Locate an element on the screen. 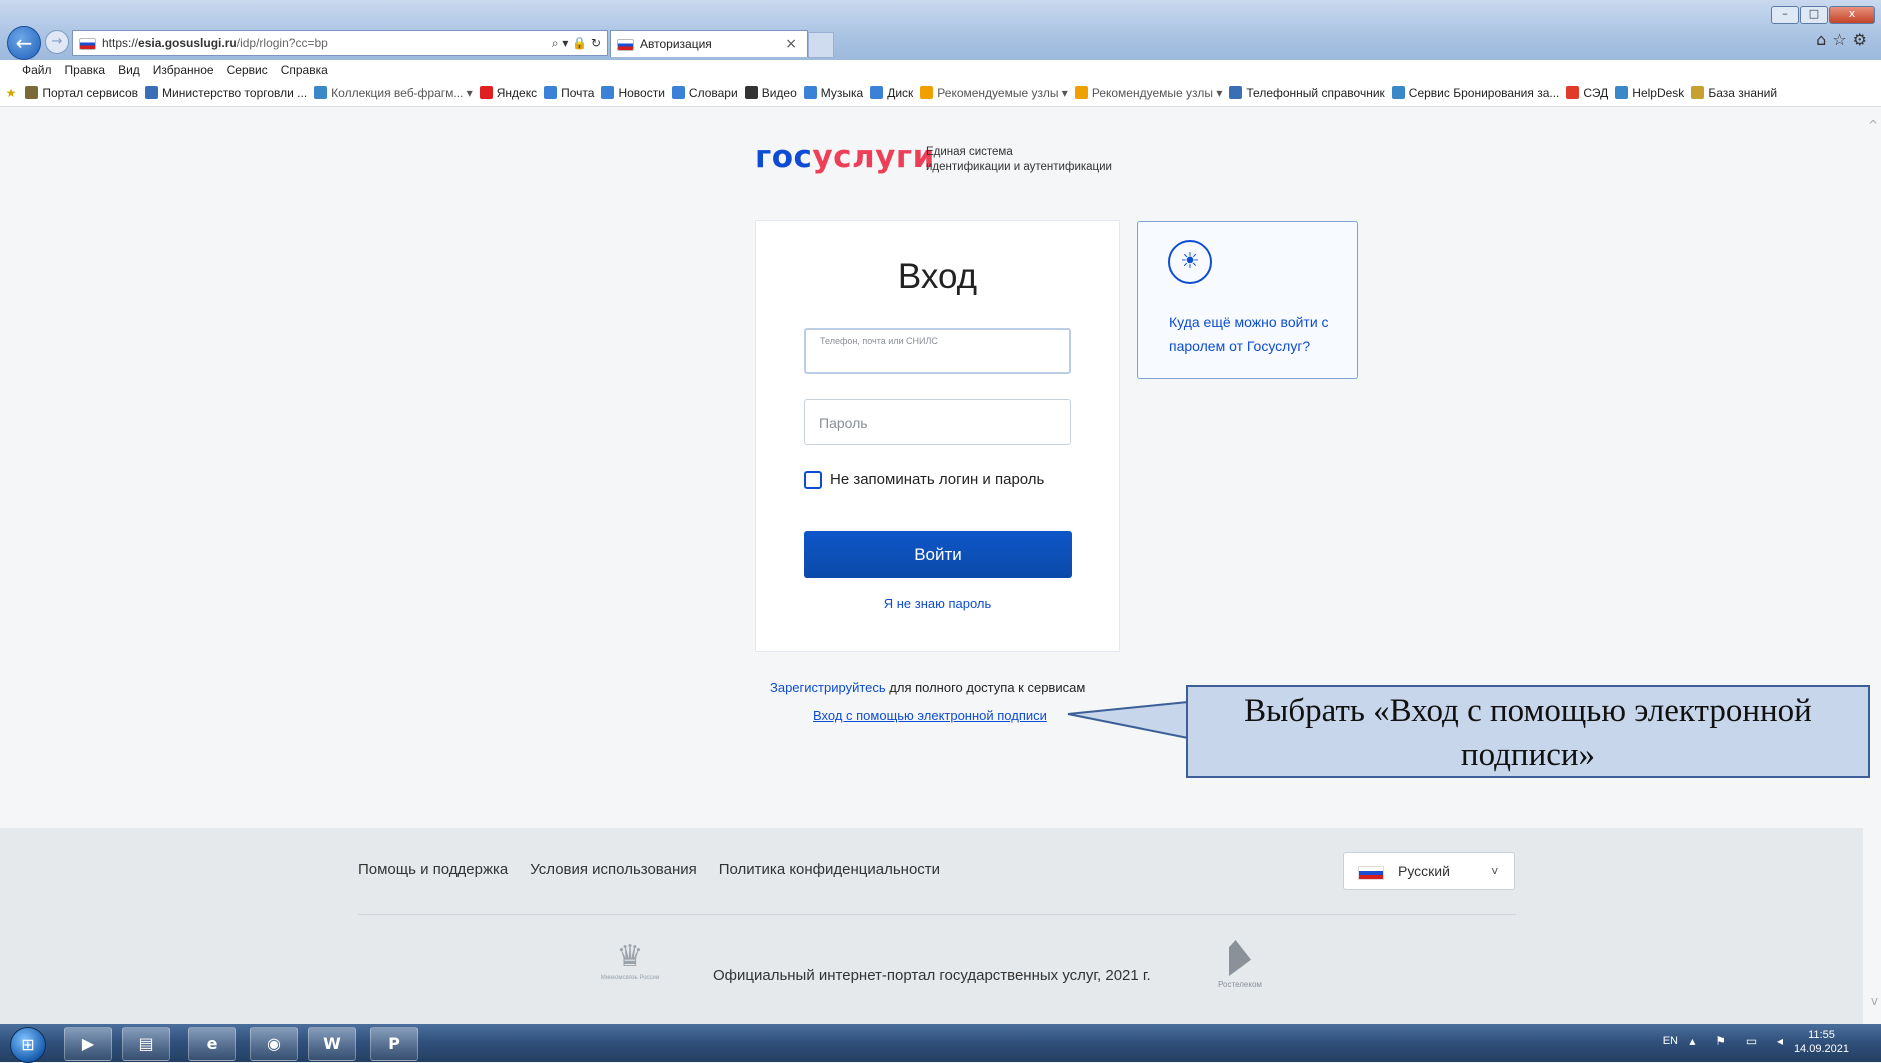 This screenshot has width=1881, height=1063. address-actions-icon: ⌕ ▾ 🔒 ↻ is located at coordinates (576, 43).